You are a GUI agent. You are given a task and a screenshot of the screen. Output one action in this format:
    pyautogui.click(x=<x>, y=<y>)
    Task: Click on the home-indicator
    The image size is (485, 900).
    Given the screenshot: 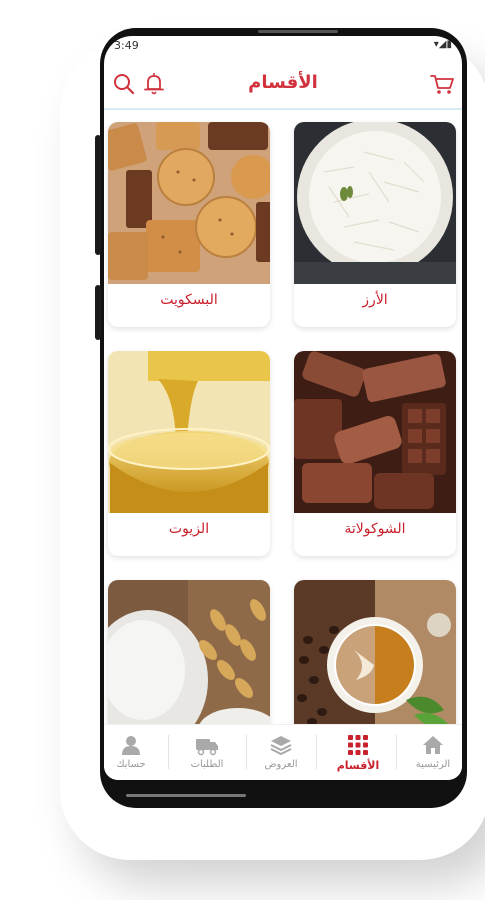 What is the action you would take?
    pyautogui.click(x=186, y=795)
    